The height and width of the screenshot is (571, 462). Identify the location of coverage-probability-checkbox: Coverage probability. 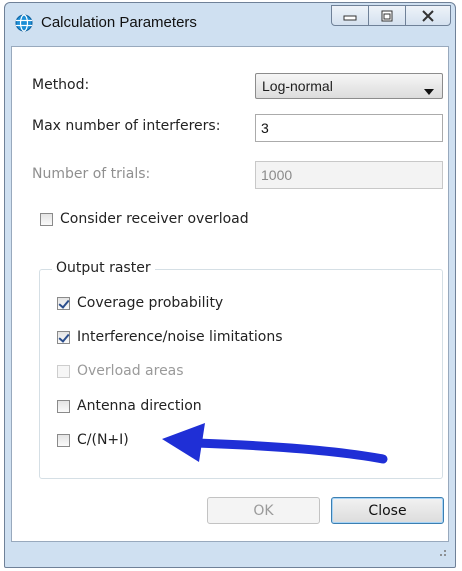
(140, 303).